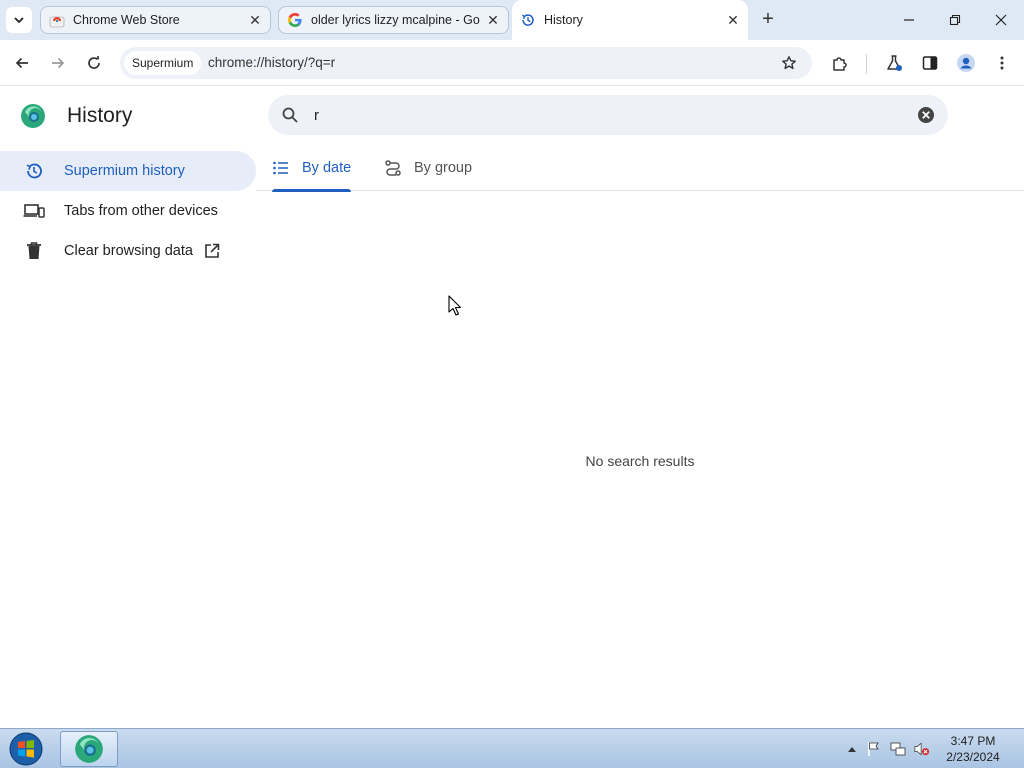 Image resolution: width=1024 pixels, height=768 pixels. Describe the element at coordinates (512, 748) in the screenshot. I see `taskbar: 3:47 PM 2/23/2024` at that location.